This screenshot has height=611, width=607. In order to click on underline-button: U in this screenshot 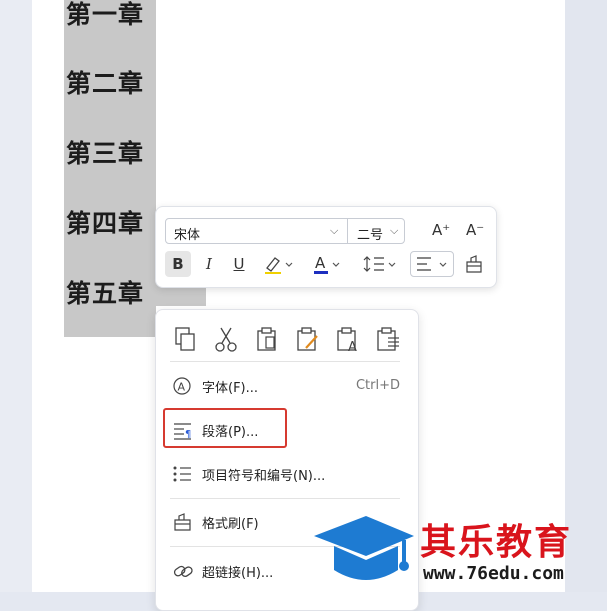, I will do `click(239, 264)`.